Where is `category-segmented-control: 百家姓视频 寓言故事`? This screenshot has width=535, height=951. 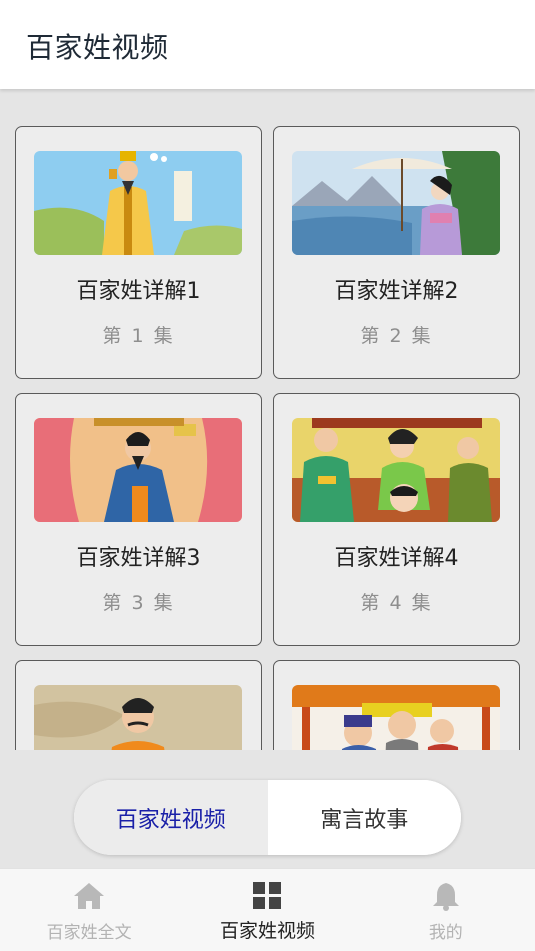 category-segmented-control: 百家姓视频 寓言故事 is located at coordinates (267, 817).